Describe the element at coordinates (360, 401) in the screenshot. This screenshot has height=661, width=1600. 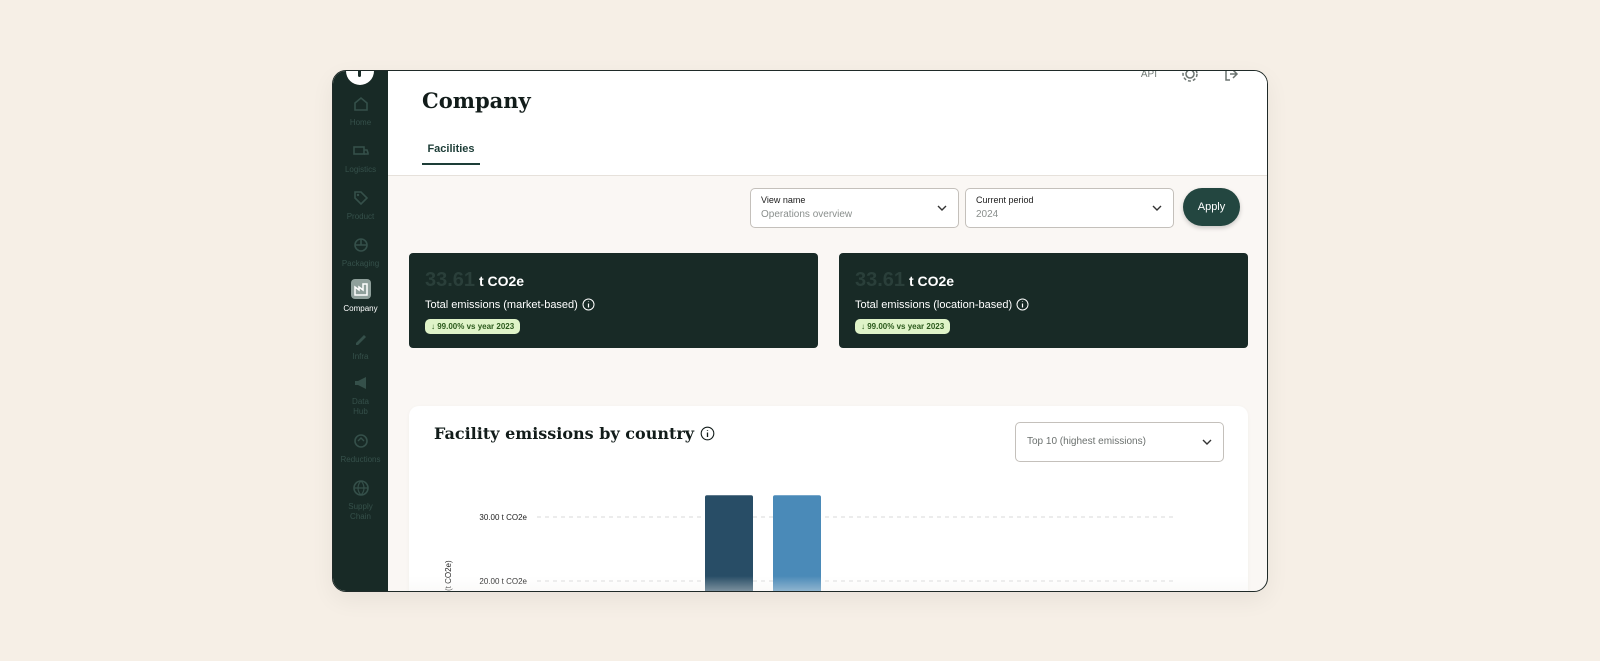
I see `sidebar-item-label: Data` at that location.